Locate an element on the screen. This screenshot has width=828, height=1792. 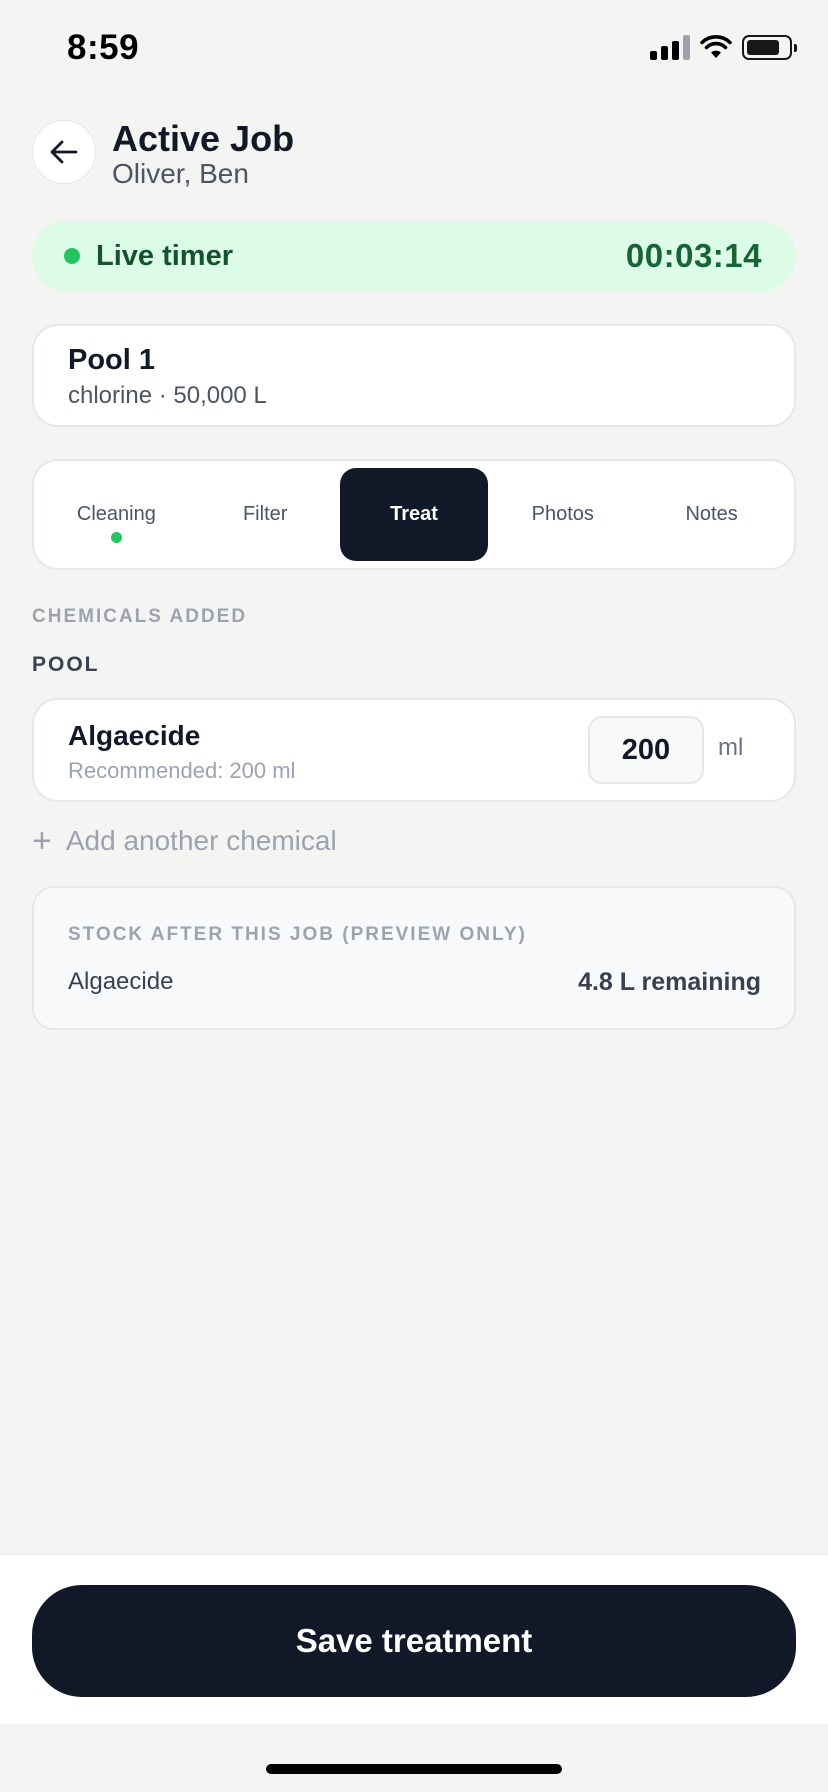
signal-icon is located at coordinates (670, 47).